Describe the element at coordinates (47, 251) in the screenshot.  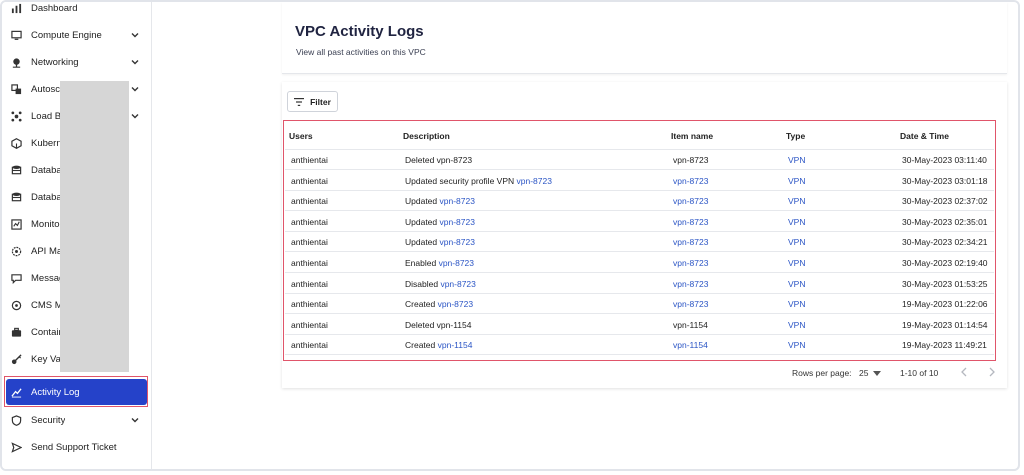
I see `sidebar-item-label: API Ma` at that location.